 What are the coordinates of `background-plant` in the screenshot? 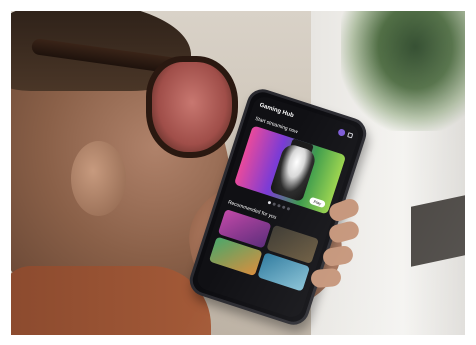 It's located at (403, 71).